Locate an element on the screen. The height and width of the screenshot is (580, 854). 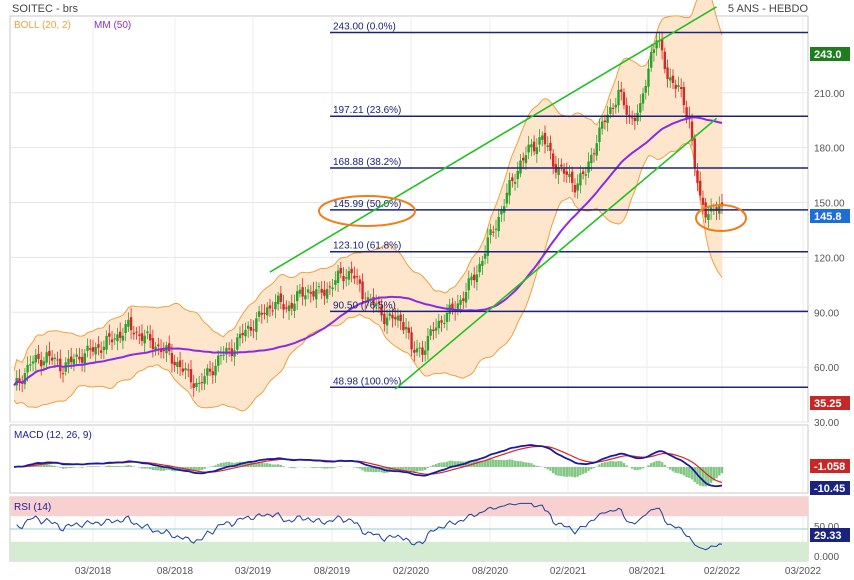
last-price-badge: 145.8 is located at coordinates (830, 216).